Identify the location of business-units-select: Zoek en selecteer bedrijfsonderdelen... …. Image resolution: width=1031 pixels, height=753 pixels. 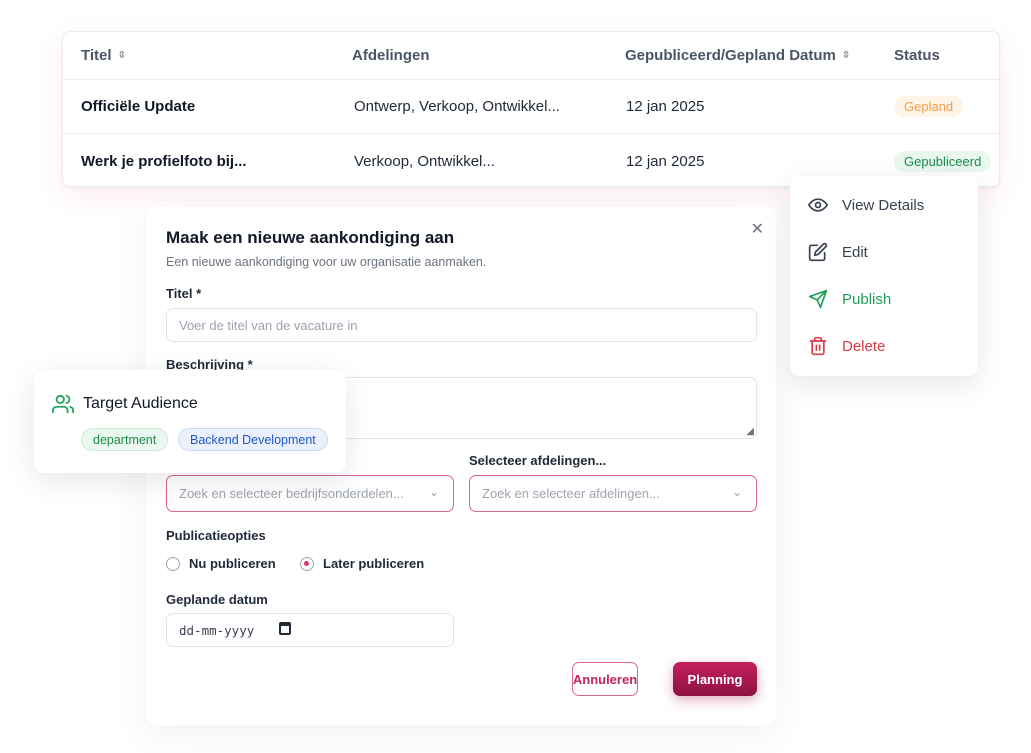
(310, 493).